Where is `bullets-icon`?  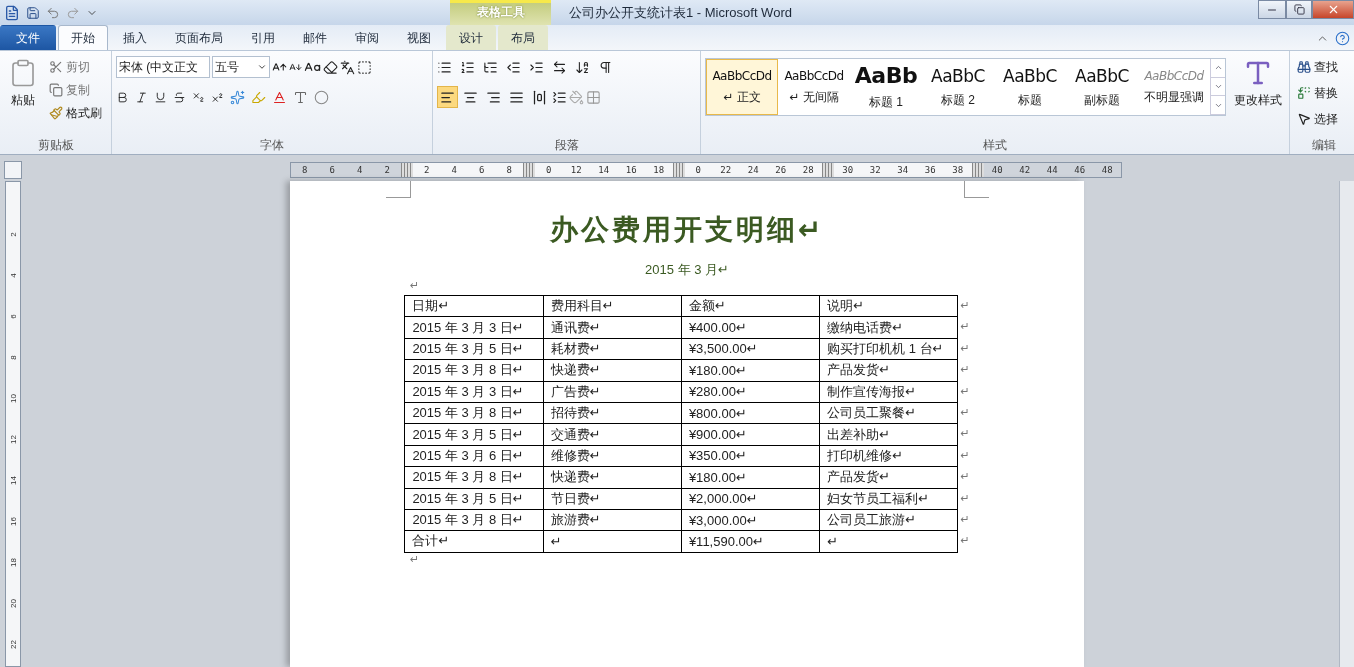
bullets-icon is located at coordinates (444, 67).